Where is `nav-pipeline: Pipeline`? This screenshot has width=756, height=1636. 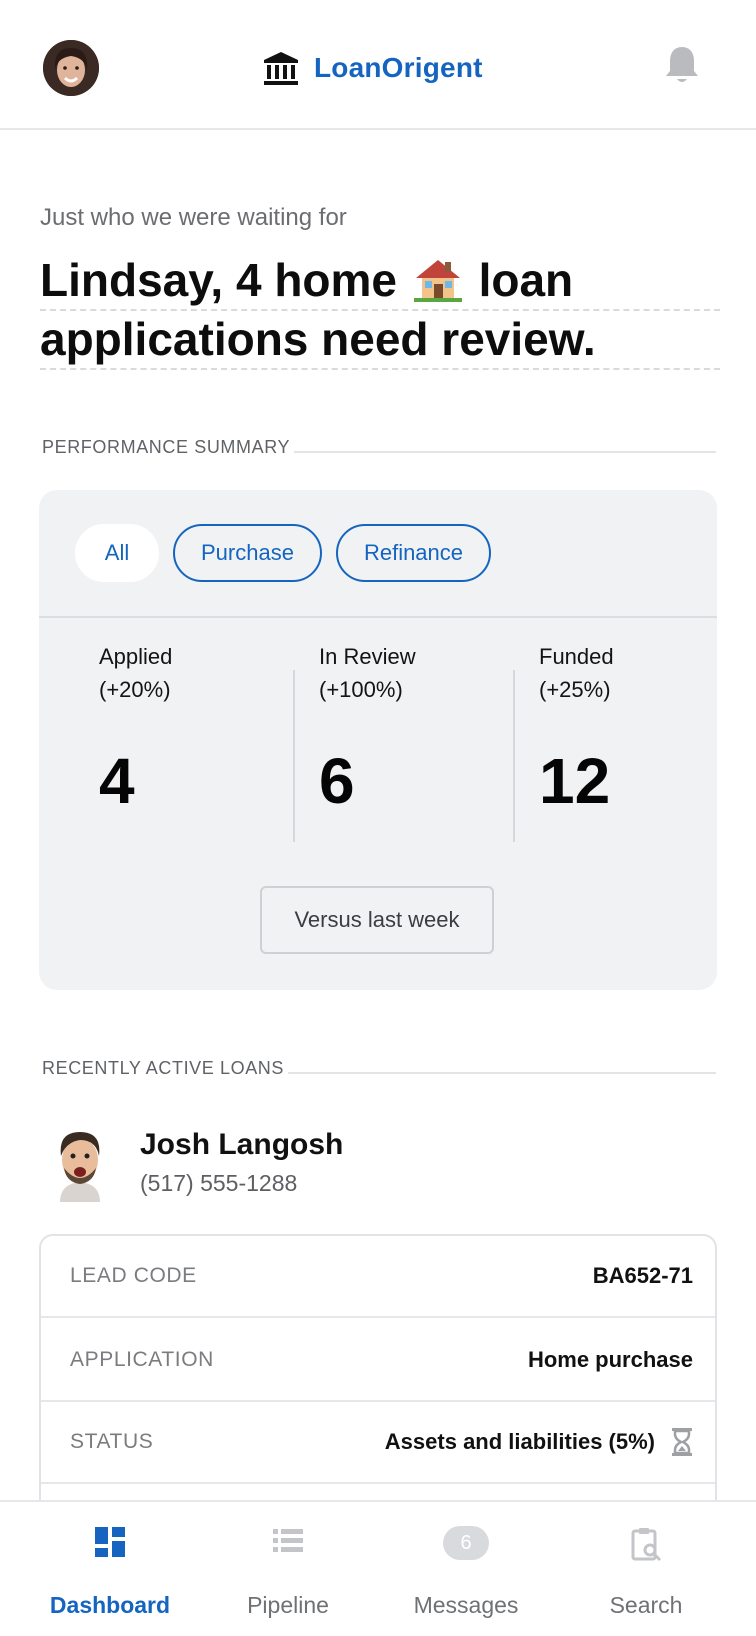 nav-pipeline: Pipeline is located at coordinates (288, 1569).